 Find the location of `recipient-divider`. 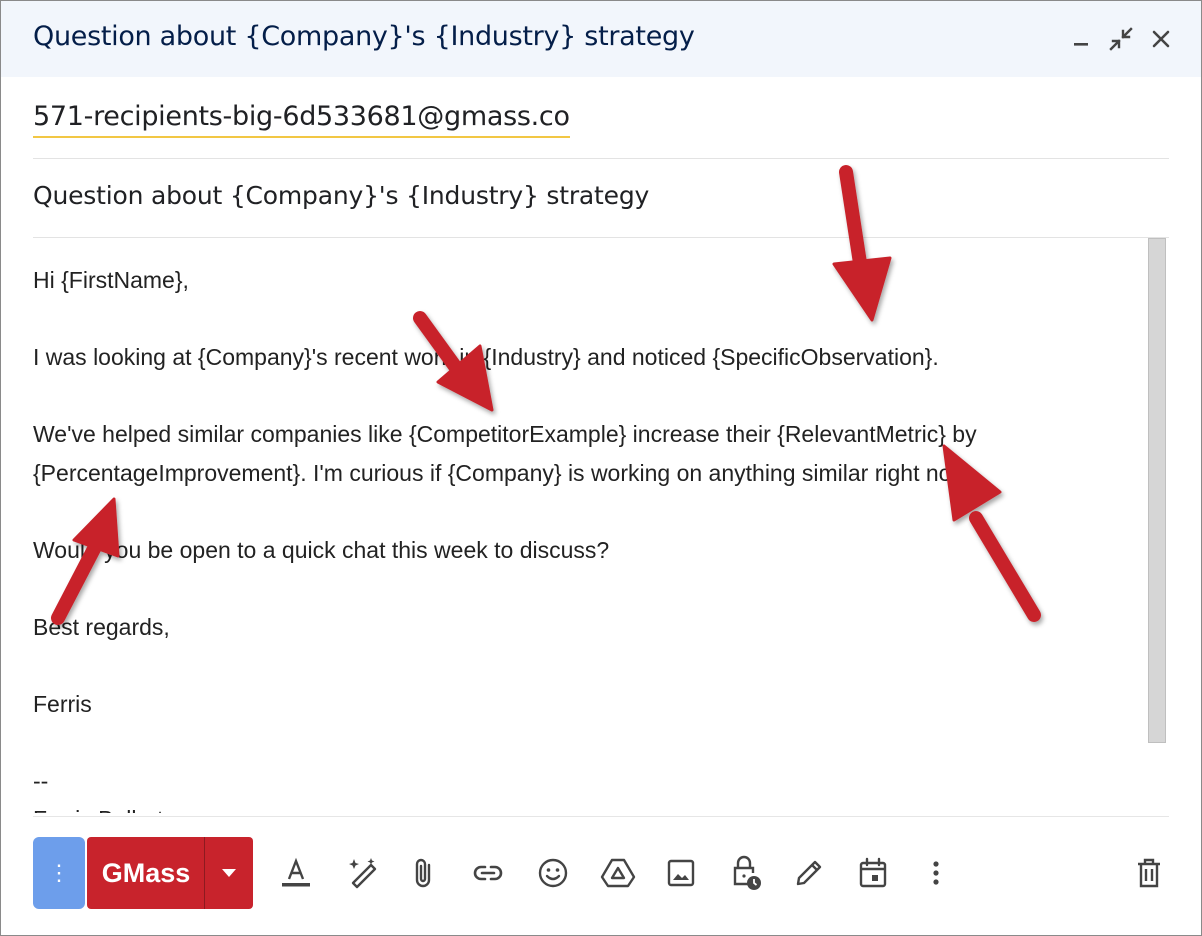

recipient-divider is located at coordinates (601, 158).